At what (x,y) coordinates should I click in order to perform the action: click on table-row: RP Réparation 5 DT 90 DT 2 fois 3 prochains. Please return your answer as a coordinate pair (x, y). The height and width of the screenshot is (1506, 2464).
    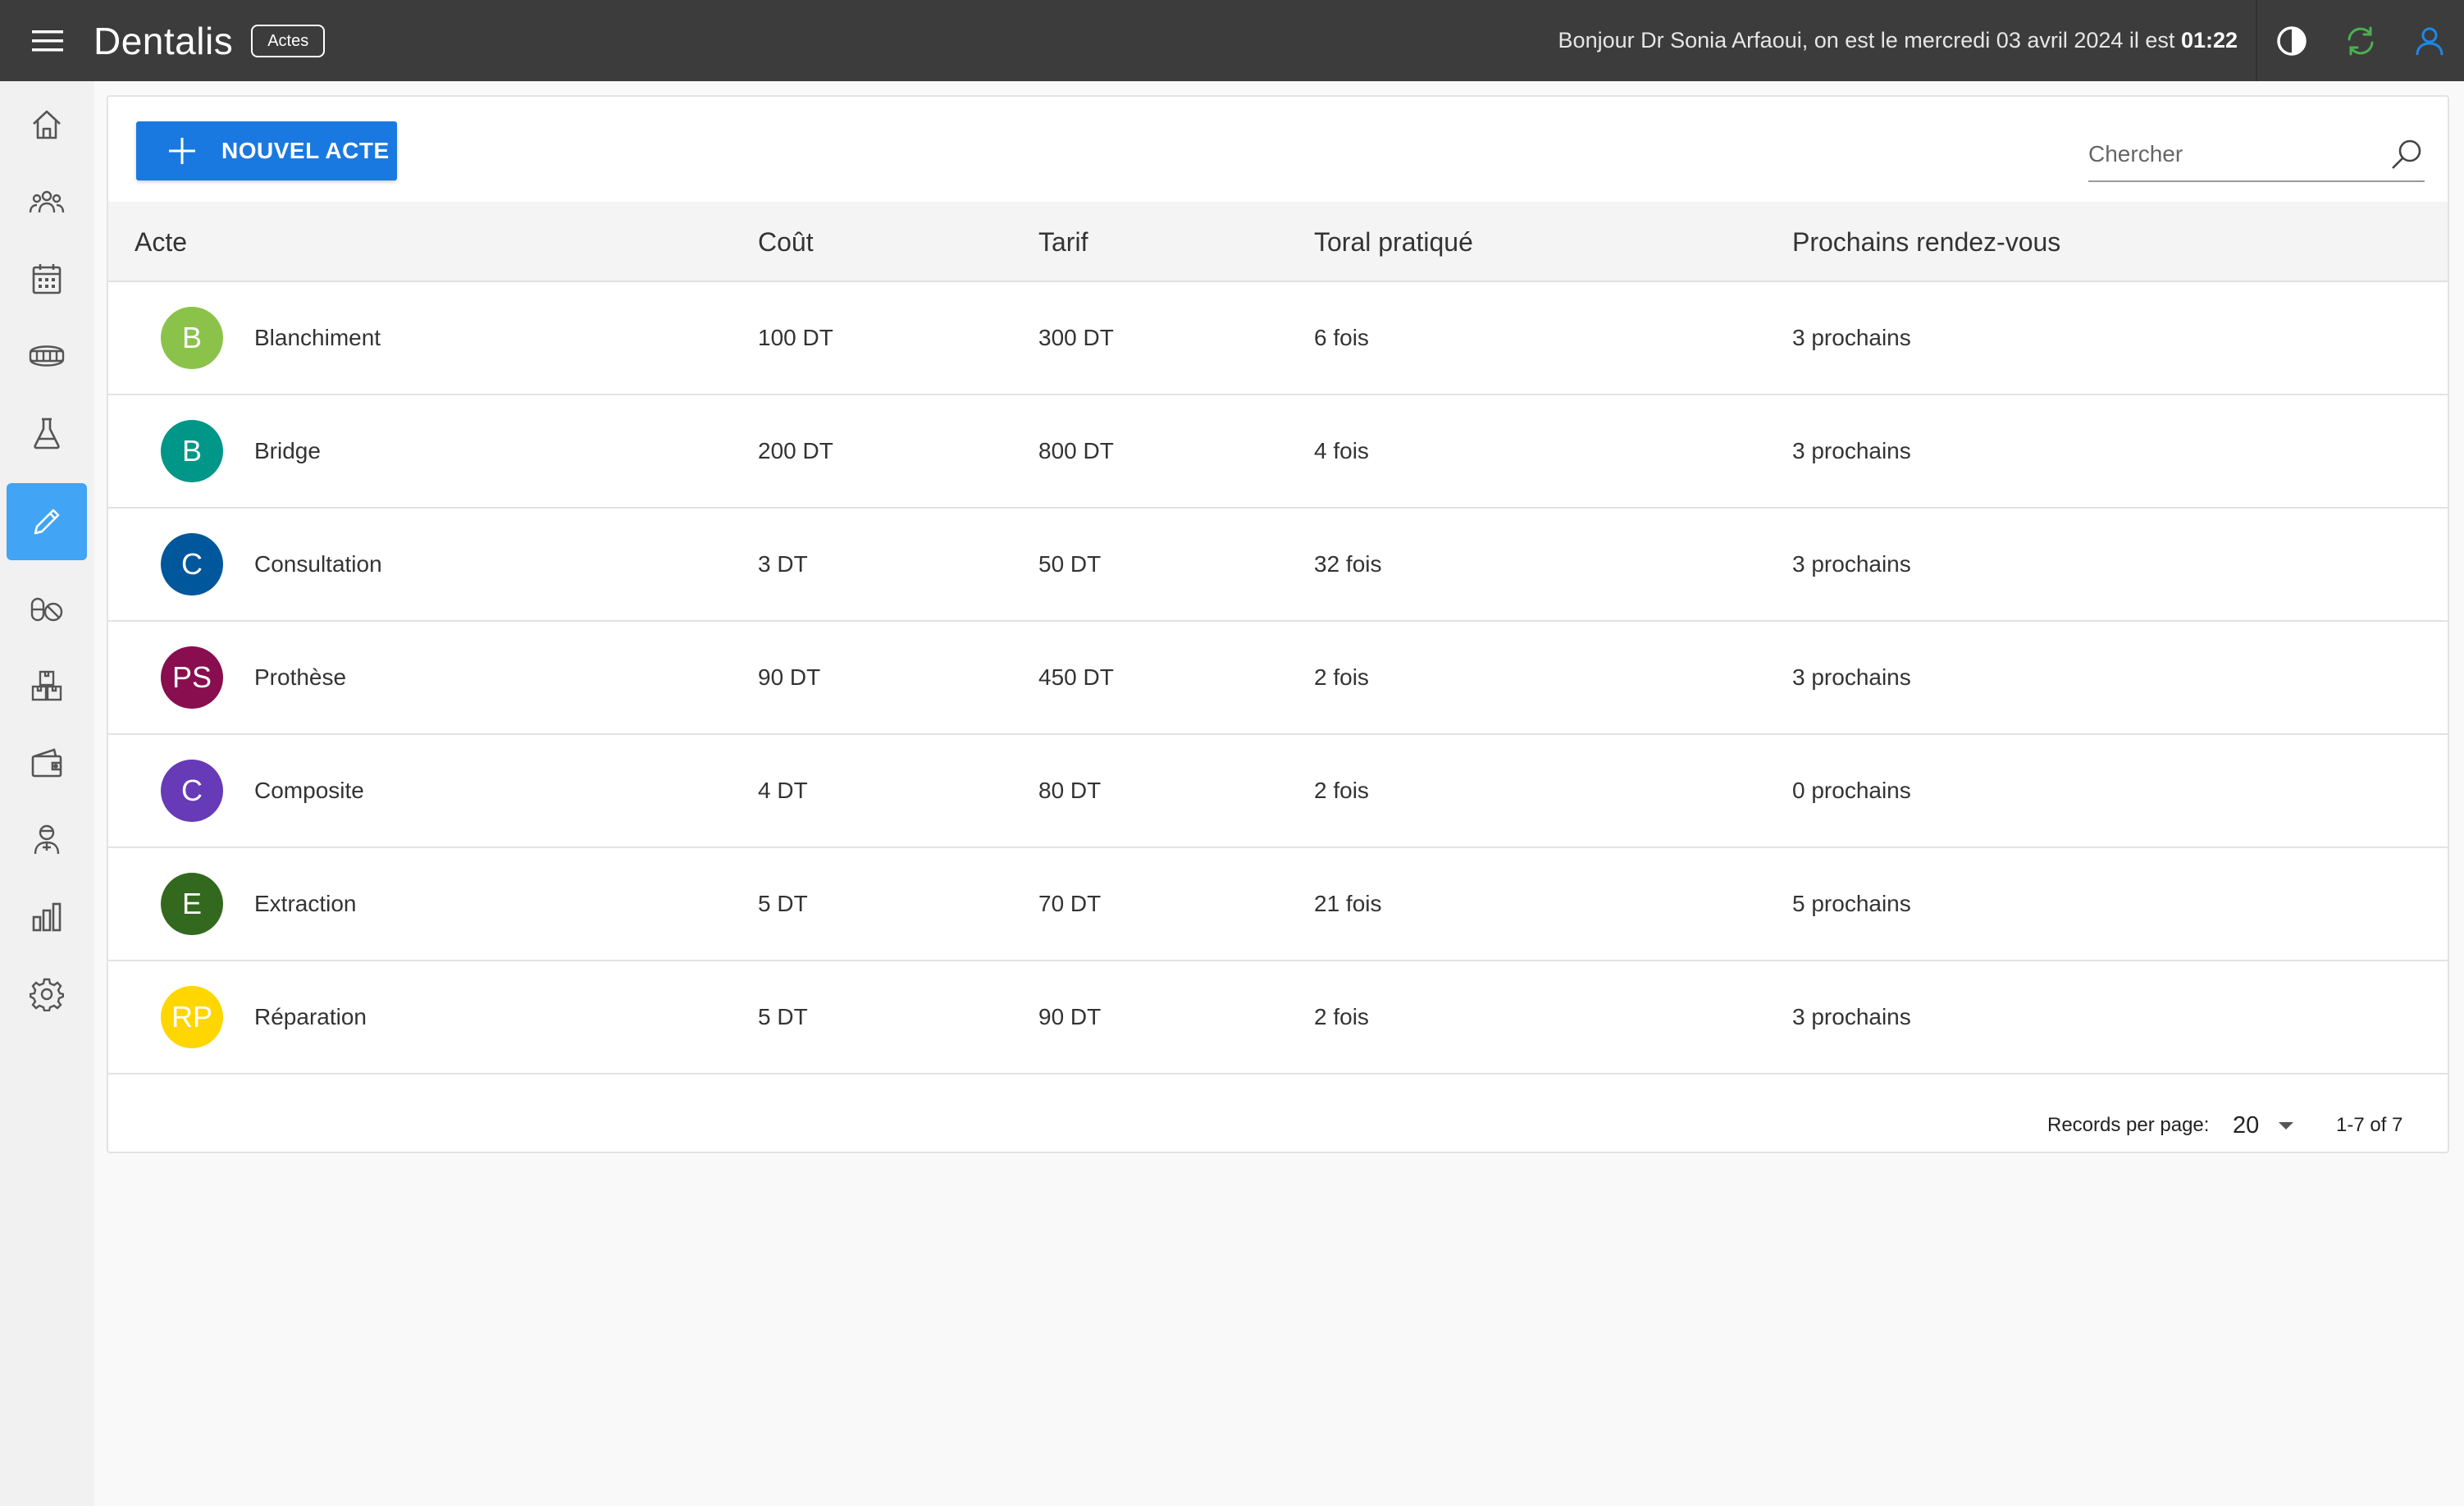
    Looking at the image, I should click on (1278, 1018).